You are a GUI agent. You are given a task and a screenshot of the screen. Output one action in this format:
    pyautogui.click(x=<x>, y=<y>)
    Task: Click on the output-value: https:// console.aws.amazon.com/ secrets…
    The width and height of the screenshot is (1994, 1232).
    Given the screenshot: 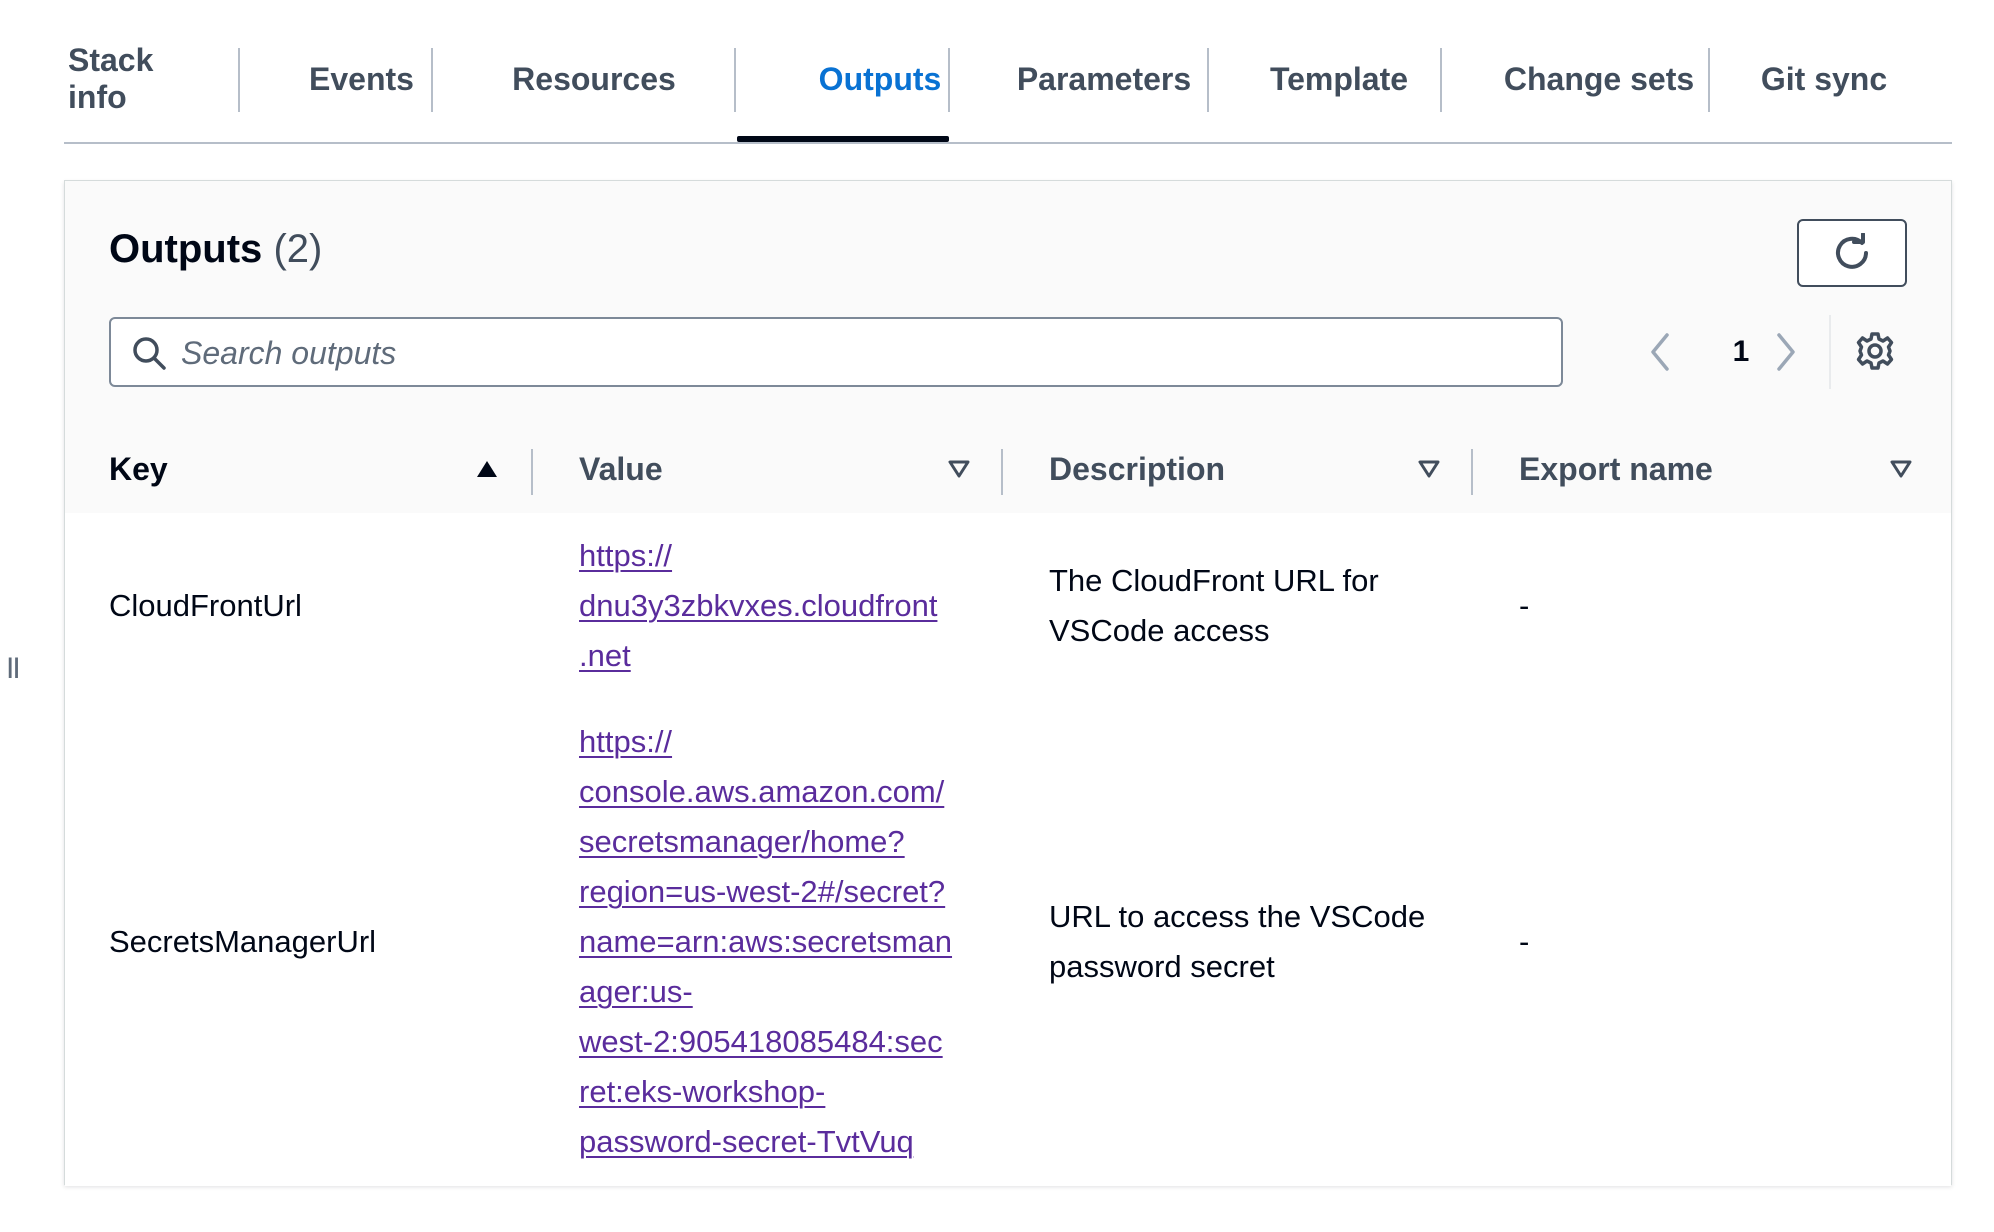 What is the action you would take?
    pyautogui.click(x=765, y=942)
    